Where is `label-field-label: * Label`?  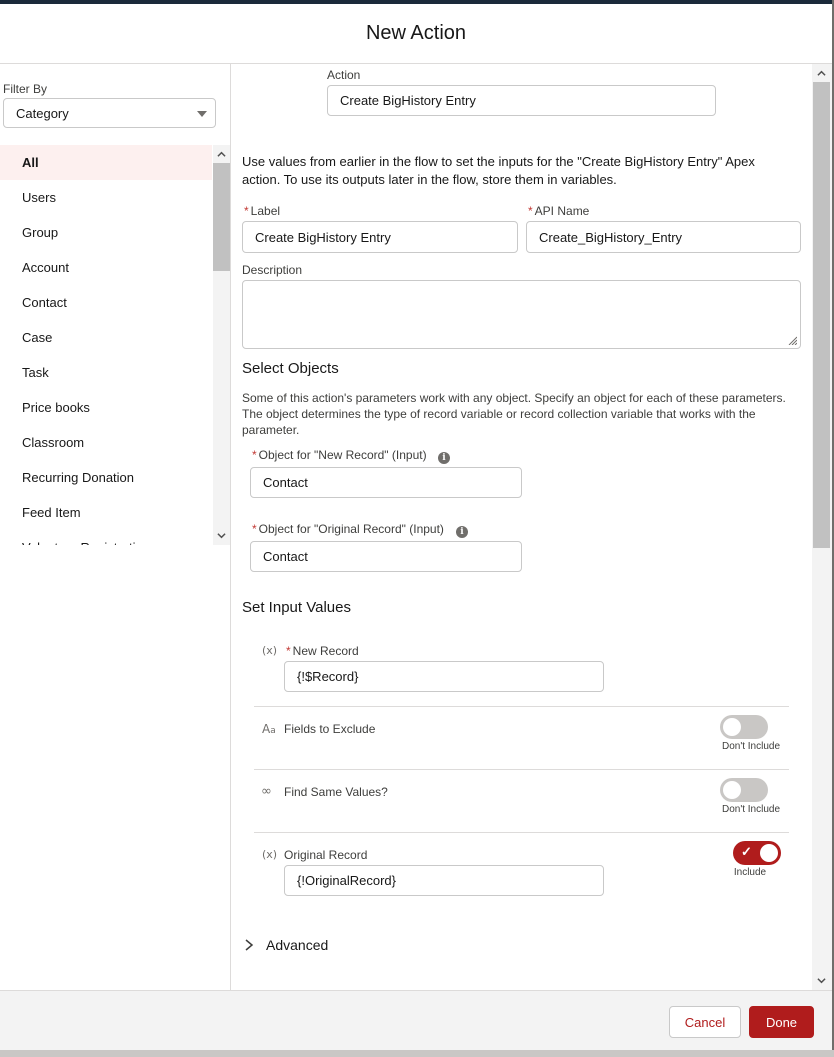
label-field-label: * Label is located at coordinates (262, 211).